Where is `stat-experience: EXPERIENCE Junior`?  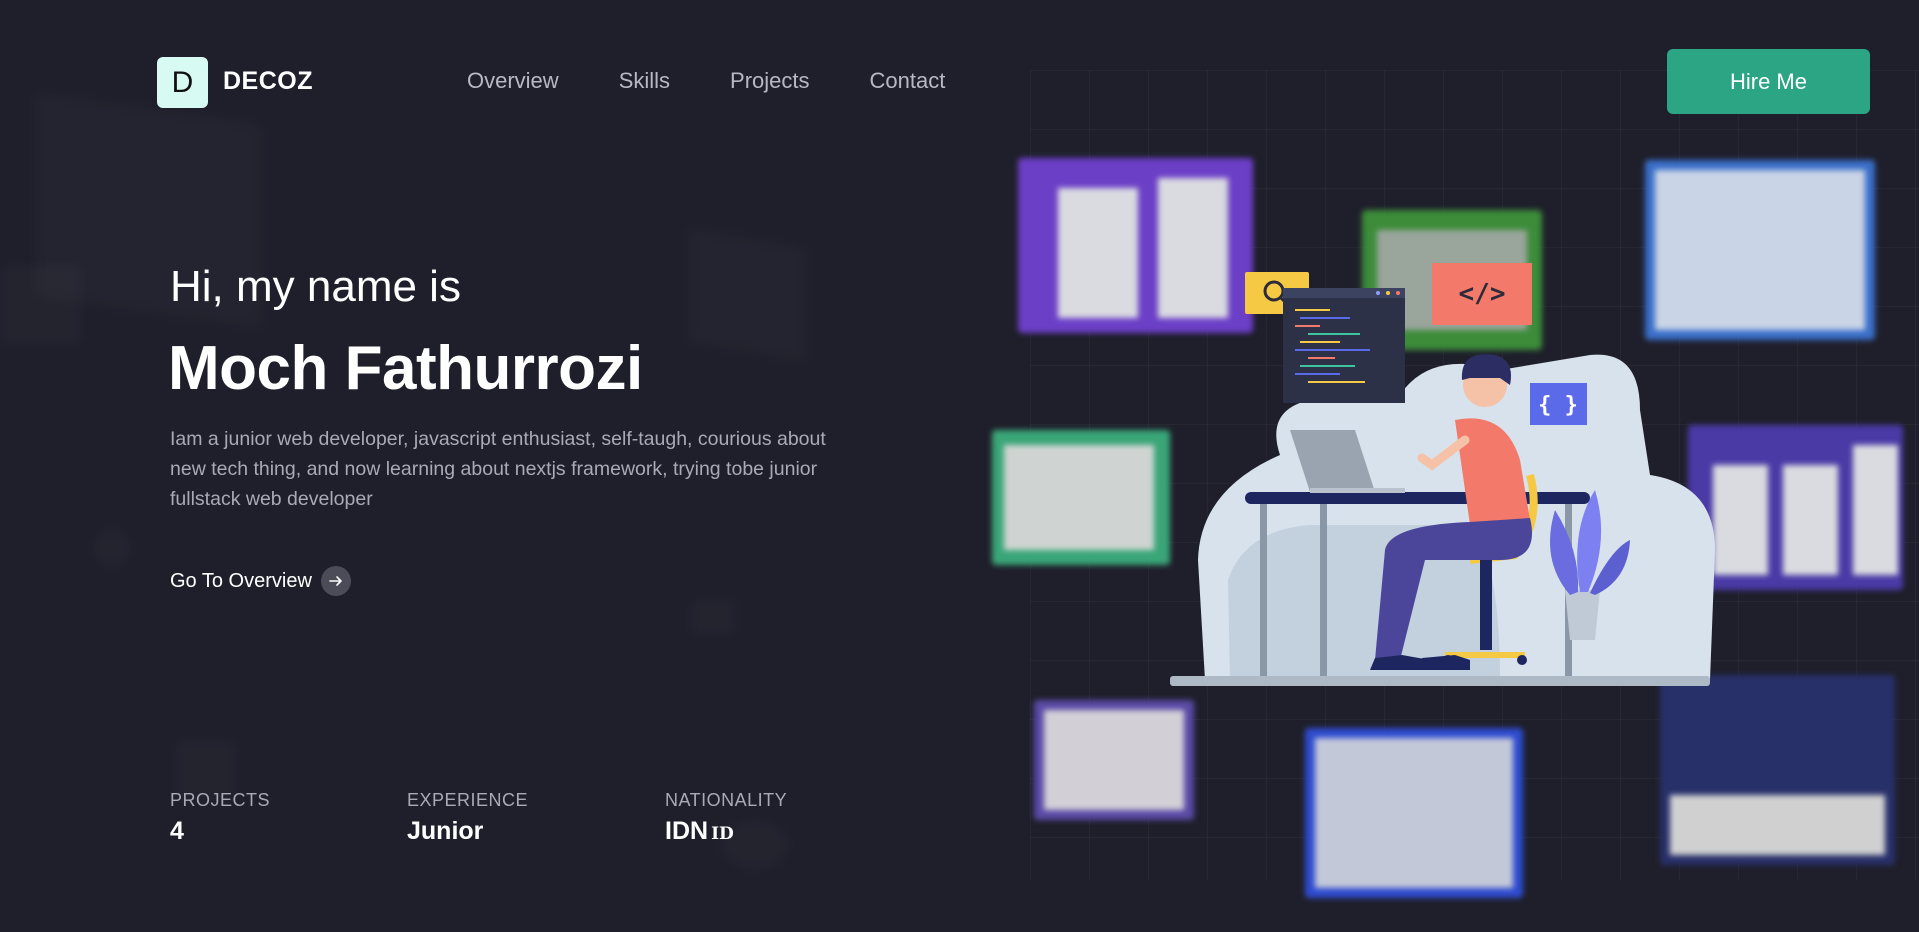
stat-experience: EXPERIENCE Junior is located at coordinates (467, 818).